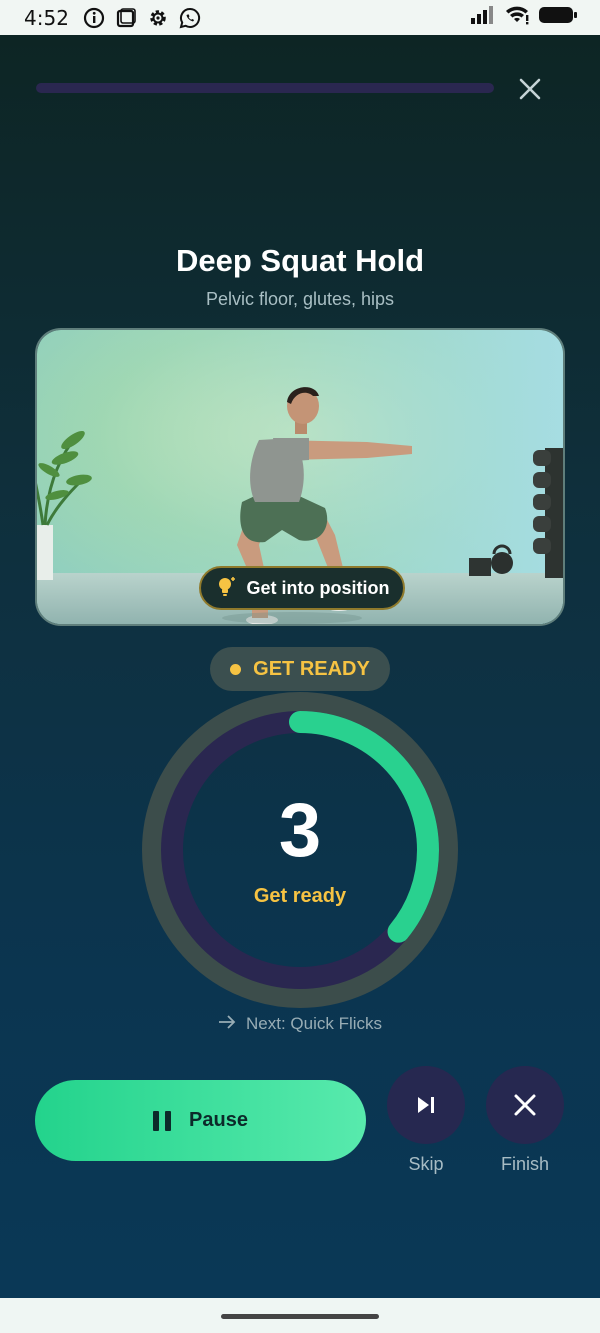  Describe the element at coordinates (126, 18) in the screenshot. I see `square-icon` at that location.